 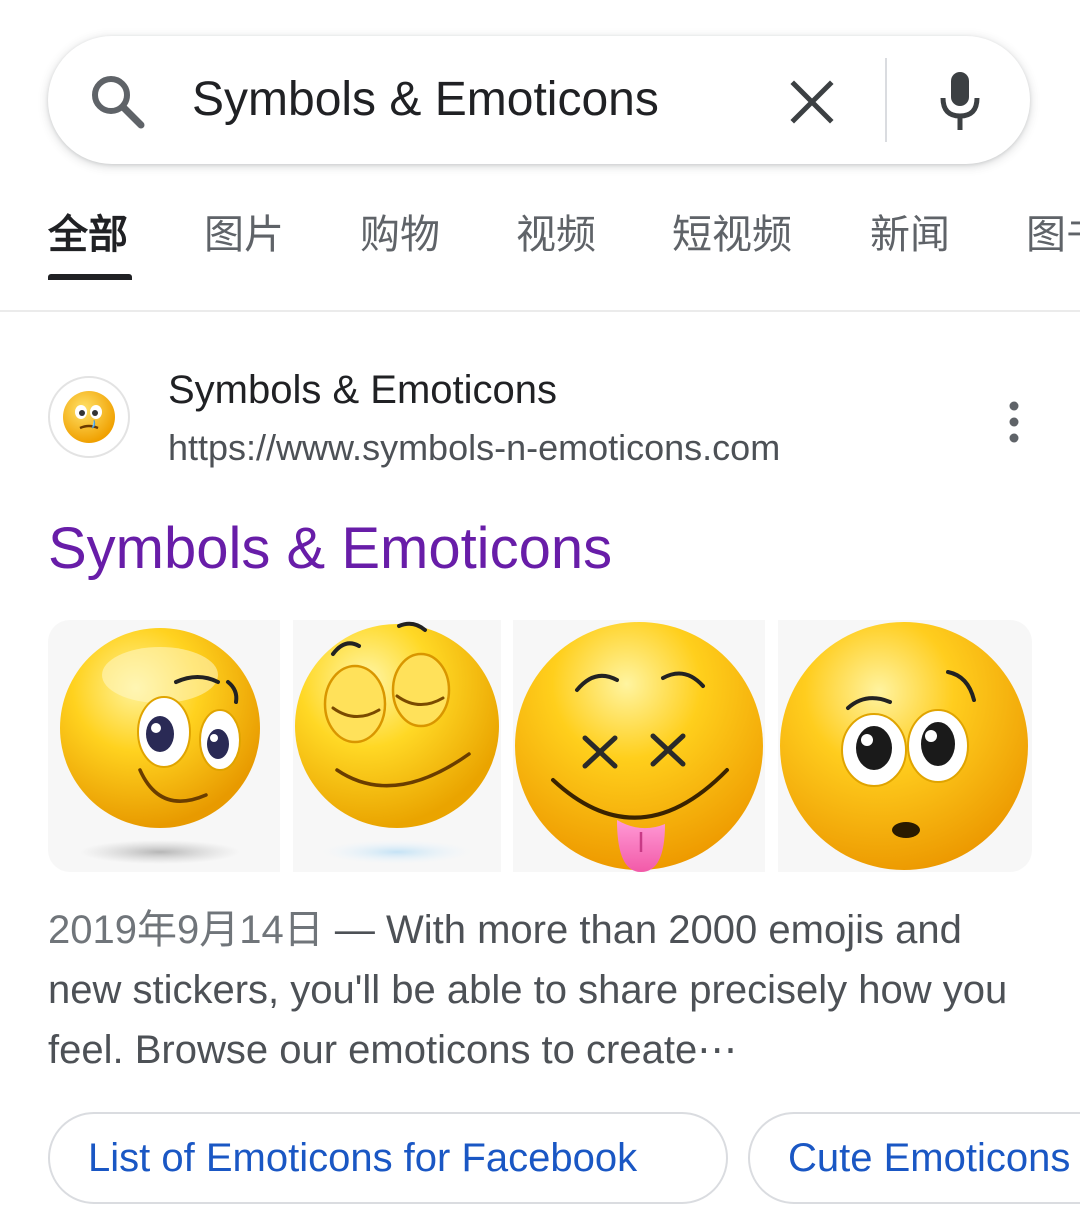 What do you see at coordinates (732, 235) in the screenshot?
I see `tab-short-videos: 短视频` at bounding box center [732, 235].